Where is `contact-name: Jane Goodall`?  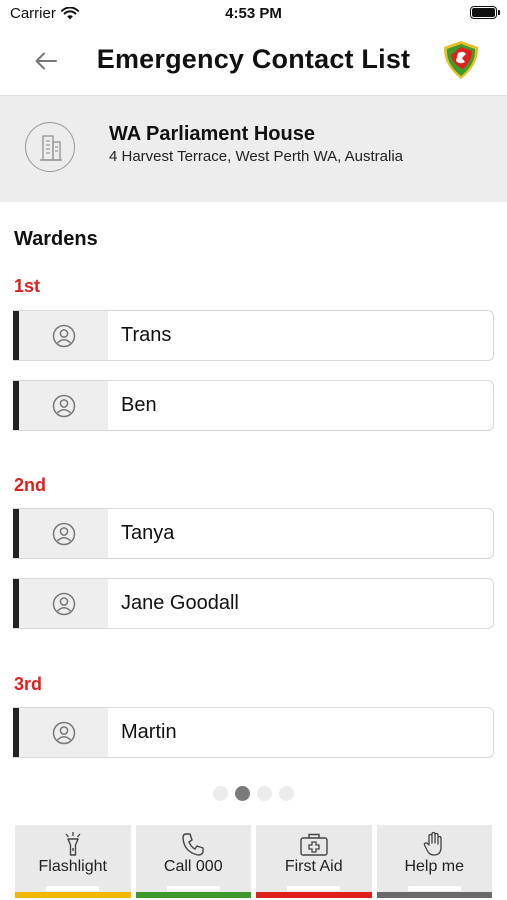 contact-name: Jane Goodall is located at coordinates (180, 603).